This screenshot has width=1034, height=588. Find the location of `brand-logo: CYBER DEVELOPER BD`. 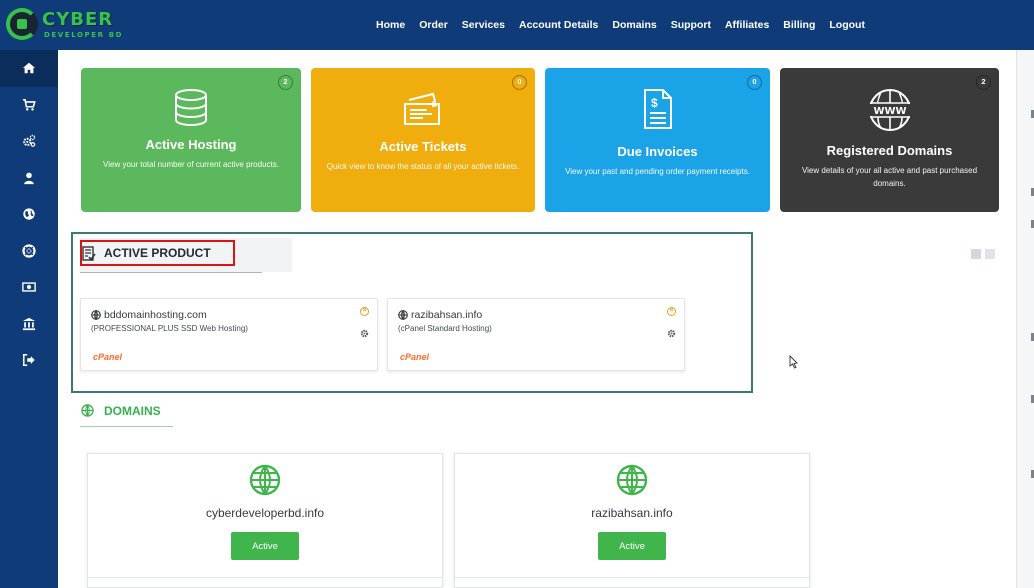

brand-logo: CYBER DEVELOPER BD is located at coordinates (66, 25).